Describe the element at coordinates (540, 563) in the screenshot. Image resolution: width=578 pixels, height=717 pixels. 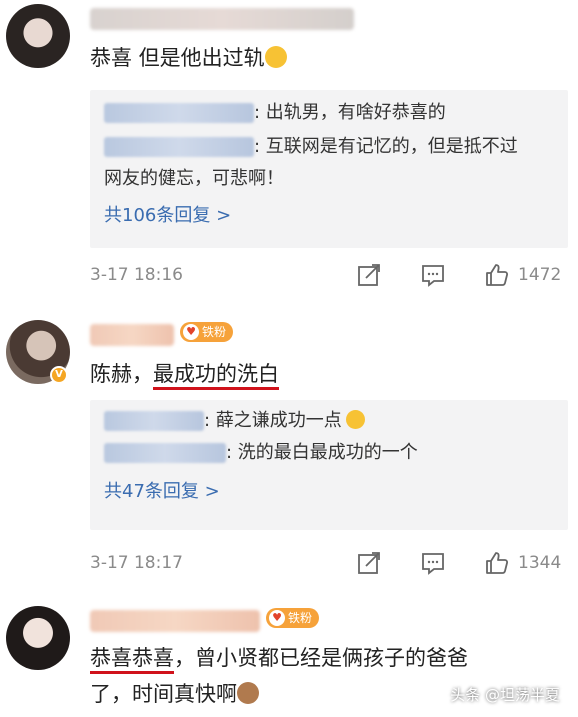
I see `like-count: 1344` at that location.